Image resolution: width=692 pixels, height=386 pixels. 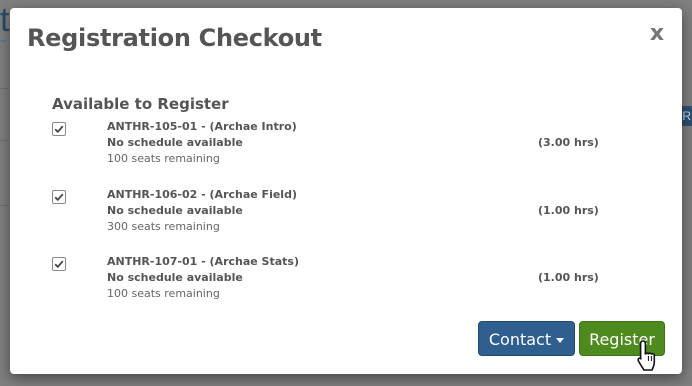 What do you see at coordinates (202, 194) in the screenshot?
I see `course-code: ANTHR-106-02 - (Archae Field)` at bounding box center [202, 194].